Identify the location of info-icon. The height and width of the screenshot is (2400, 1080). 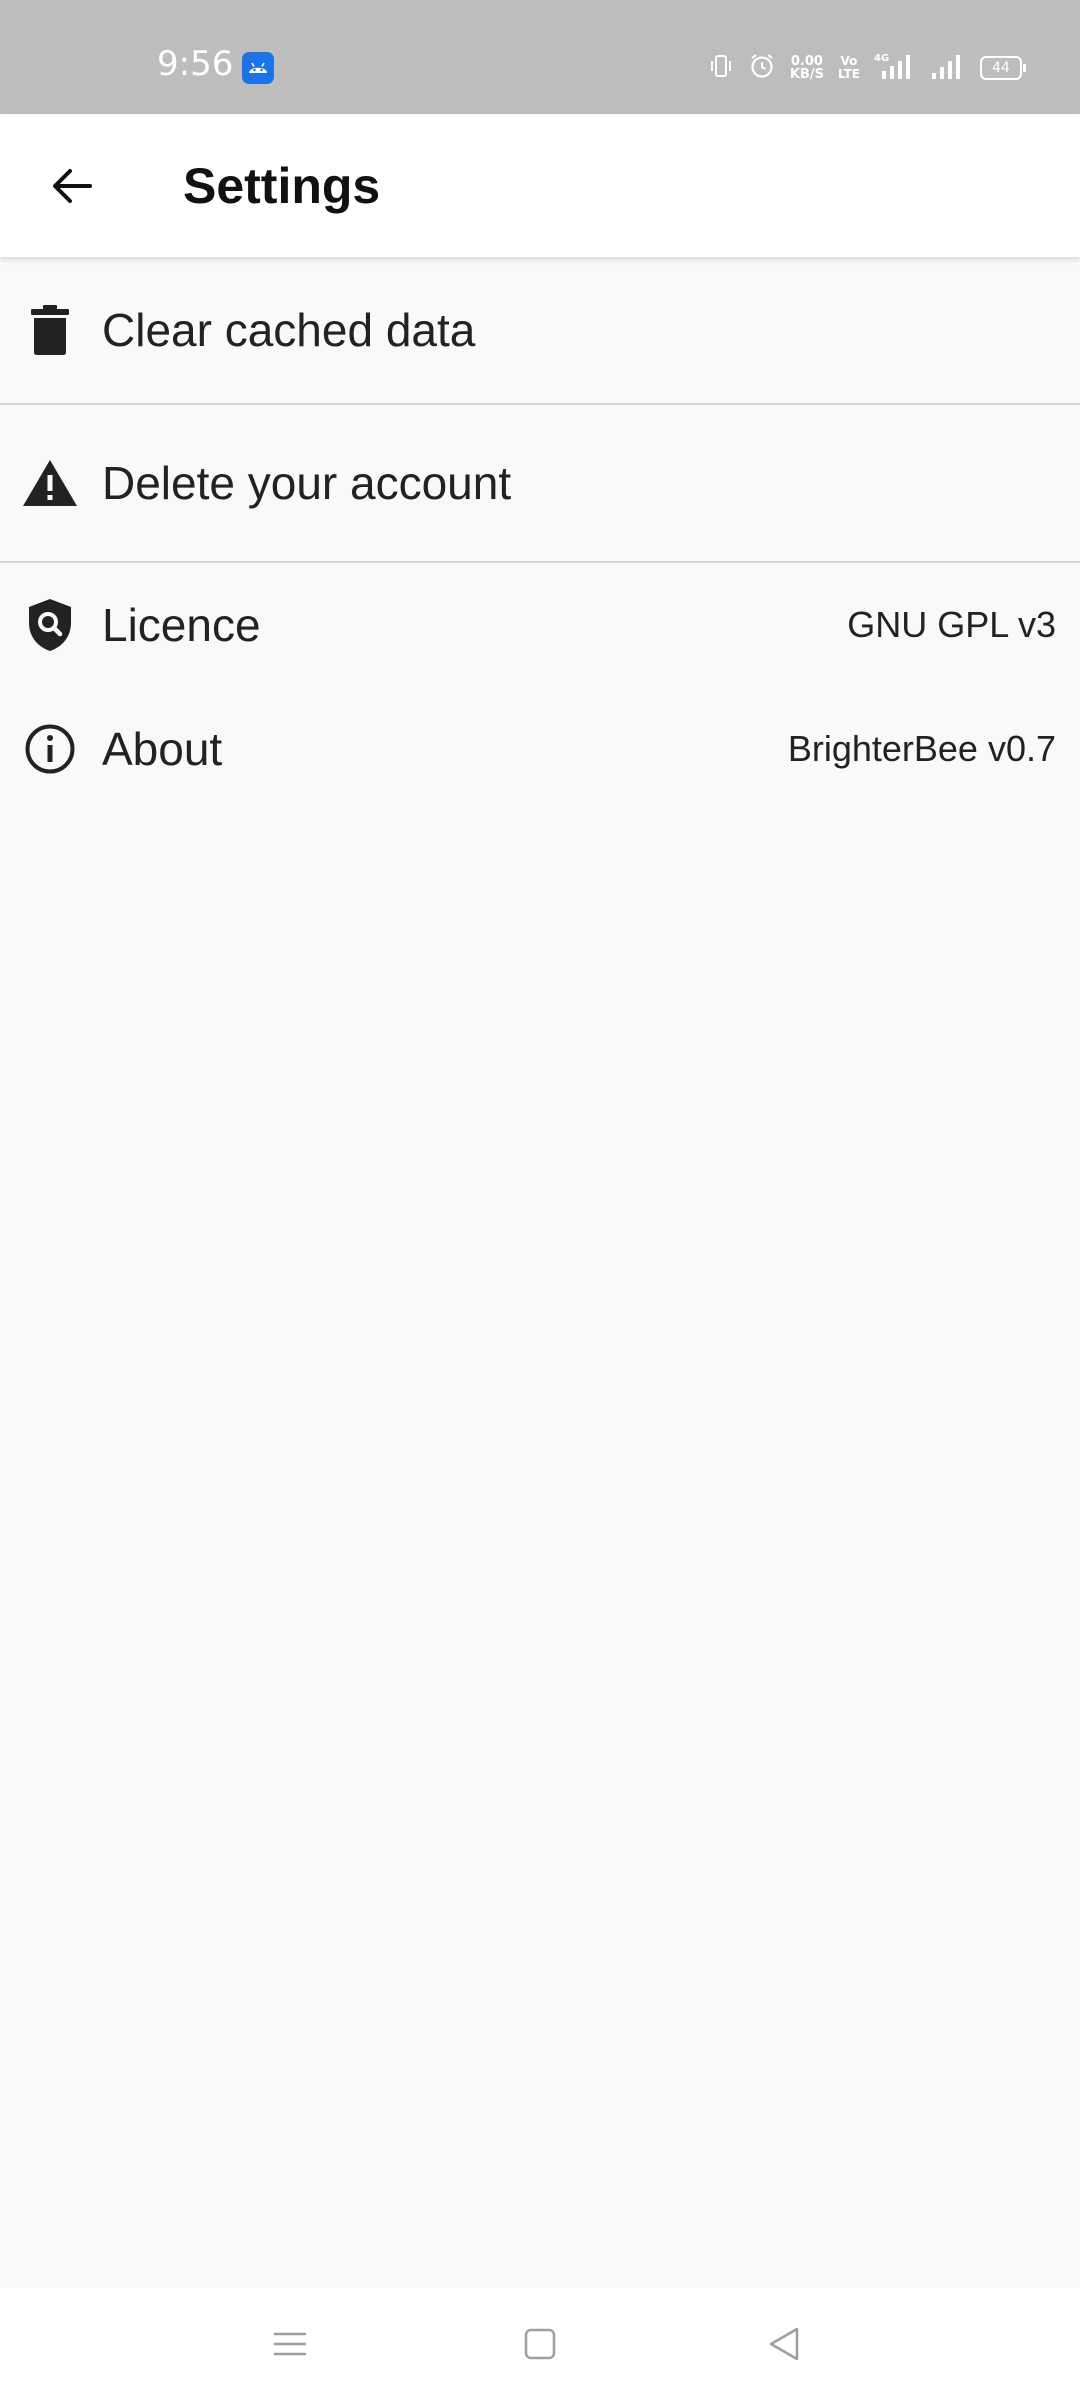
(50, 749).